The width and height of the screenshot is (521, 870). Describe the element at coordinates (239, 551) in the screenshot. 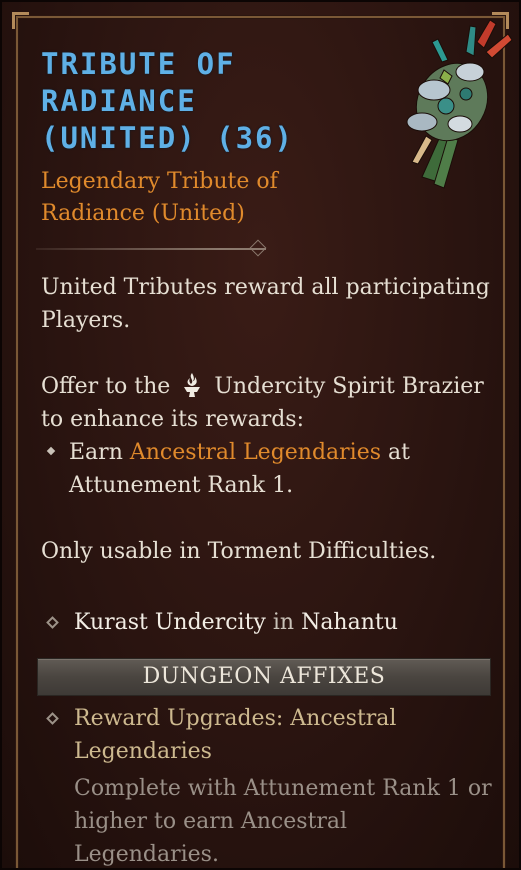

I see `usable-note: Only usable in Torment Difficulties.` at that location.